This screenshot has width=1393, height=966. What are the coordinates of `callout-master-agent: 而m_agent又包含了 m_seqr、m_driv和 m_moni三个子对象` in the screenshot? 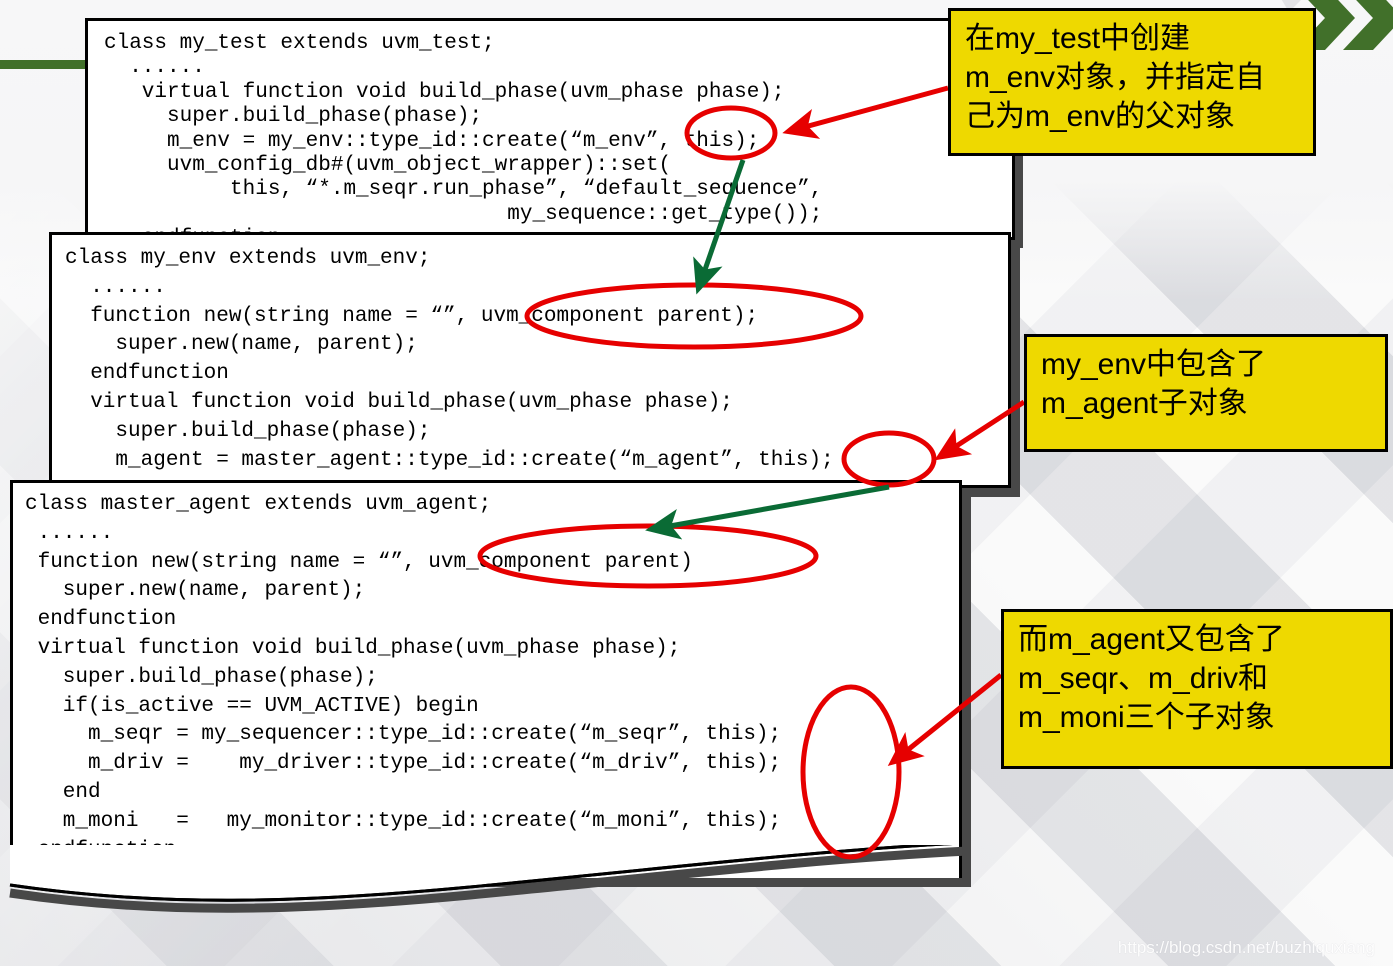 It's located at (1197, 689).